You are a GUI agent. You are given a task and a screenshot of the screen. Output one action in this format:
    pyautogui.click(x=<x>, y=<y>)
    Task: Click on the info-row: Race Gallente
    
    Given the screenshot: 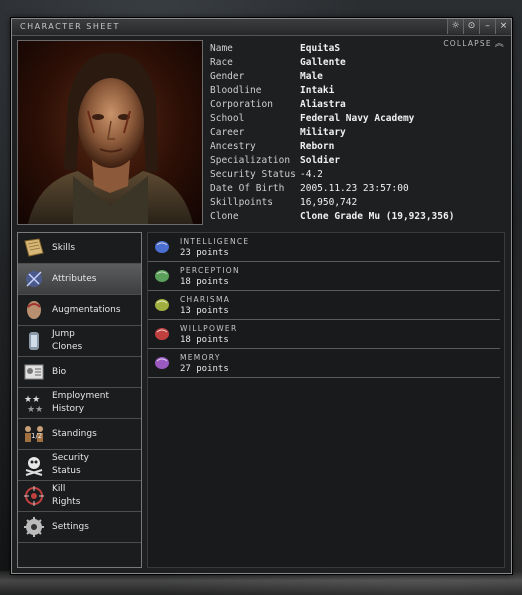 What is the action you would take?
    pyautogui.click(x=278, y=62)
    